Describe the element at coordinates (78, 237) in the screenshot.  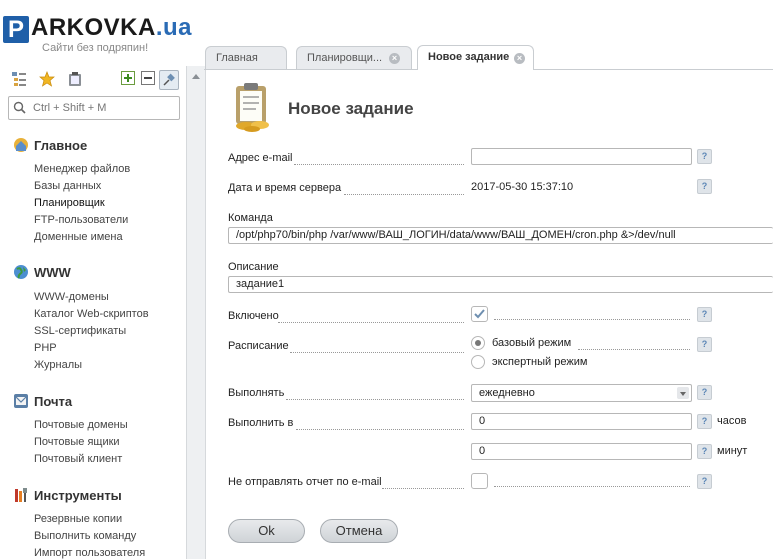
I see `sidebar-item-domain-names: Доменные имена` at that location.